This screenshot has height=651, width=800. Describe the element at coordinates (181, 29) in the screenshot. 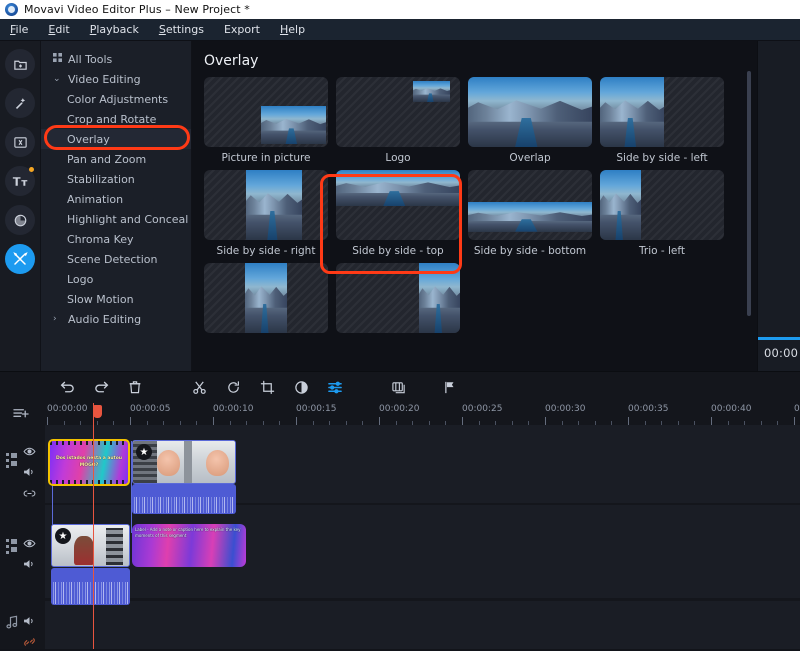

I see `menu-settings: Settings` at that location.